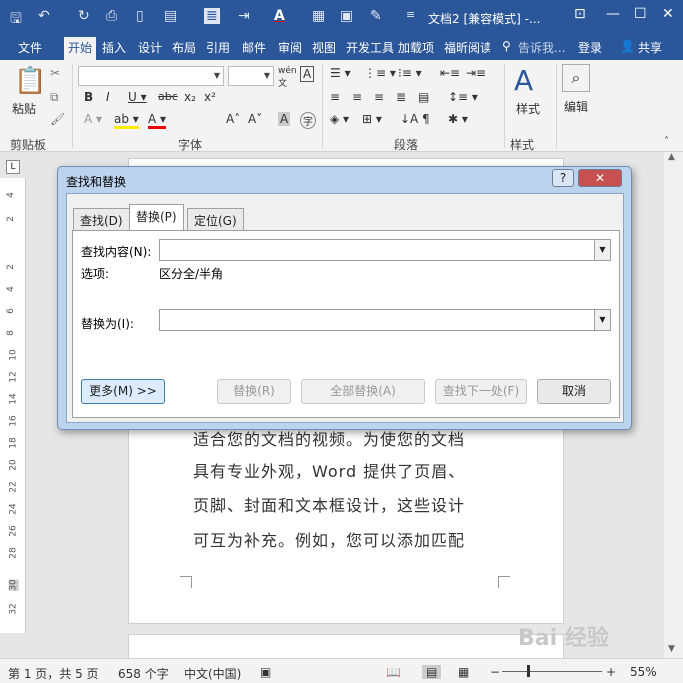  Describe the element at coordinates (376, 16) in the screenshot. I see `draw-icon: ✎` at that location.